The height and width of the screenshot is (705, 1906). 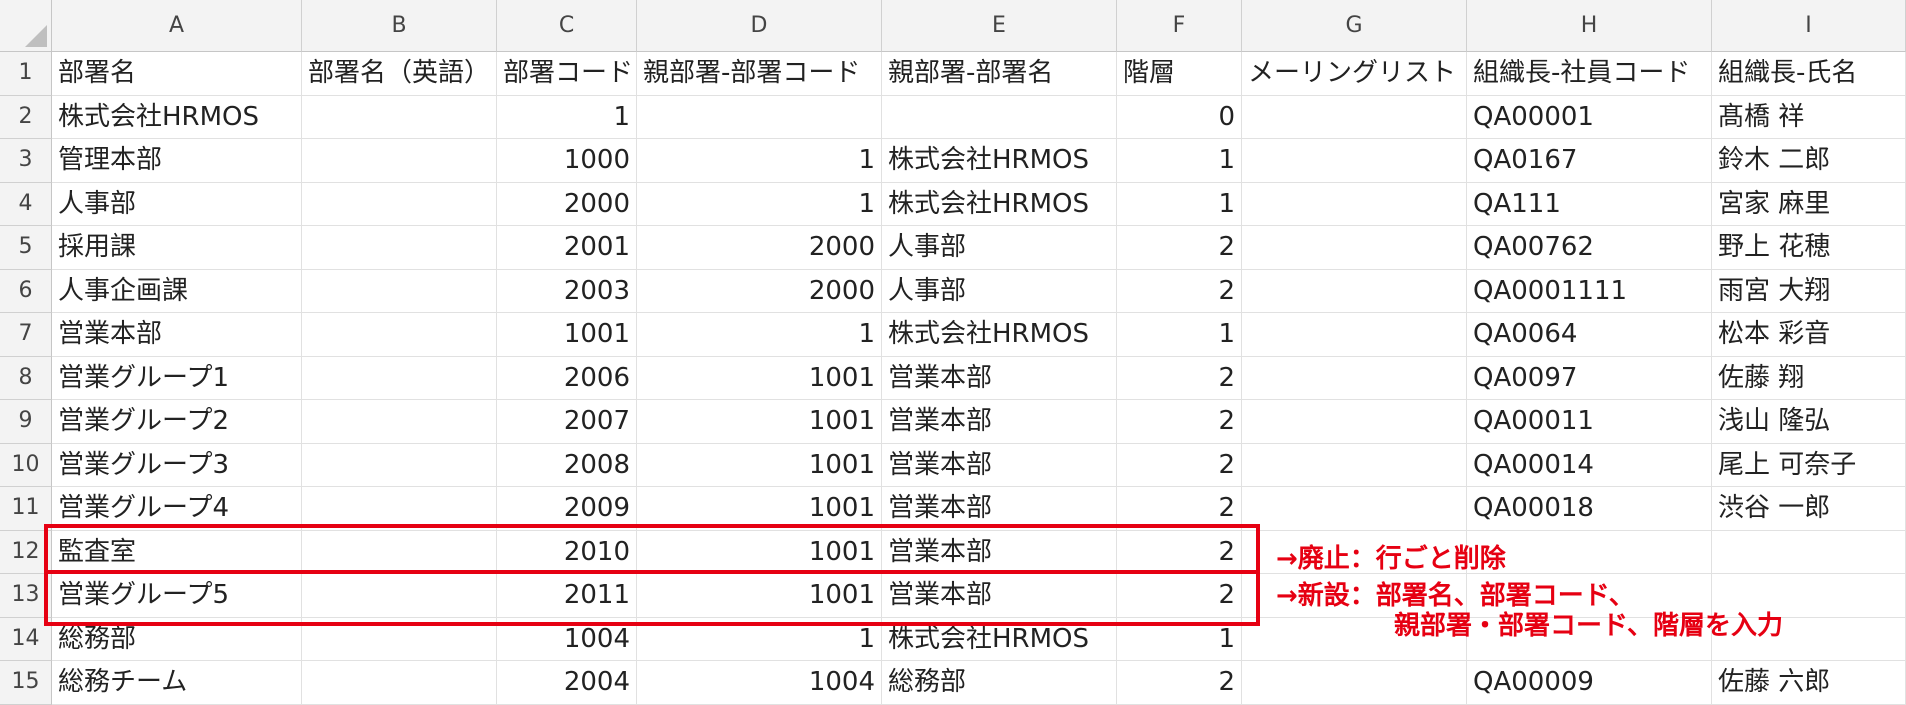 What do you see at coordinates (1809, 335) in the screenshot?
I see `table-cell: 松本 彩音` at bounding box center [1809, 335].